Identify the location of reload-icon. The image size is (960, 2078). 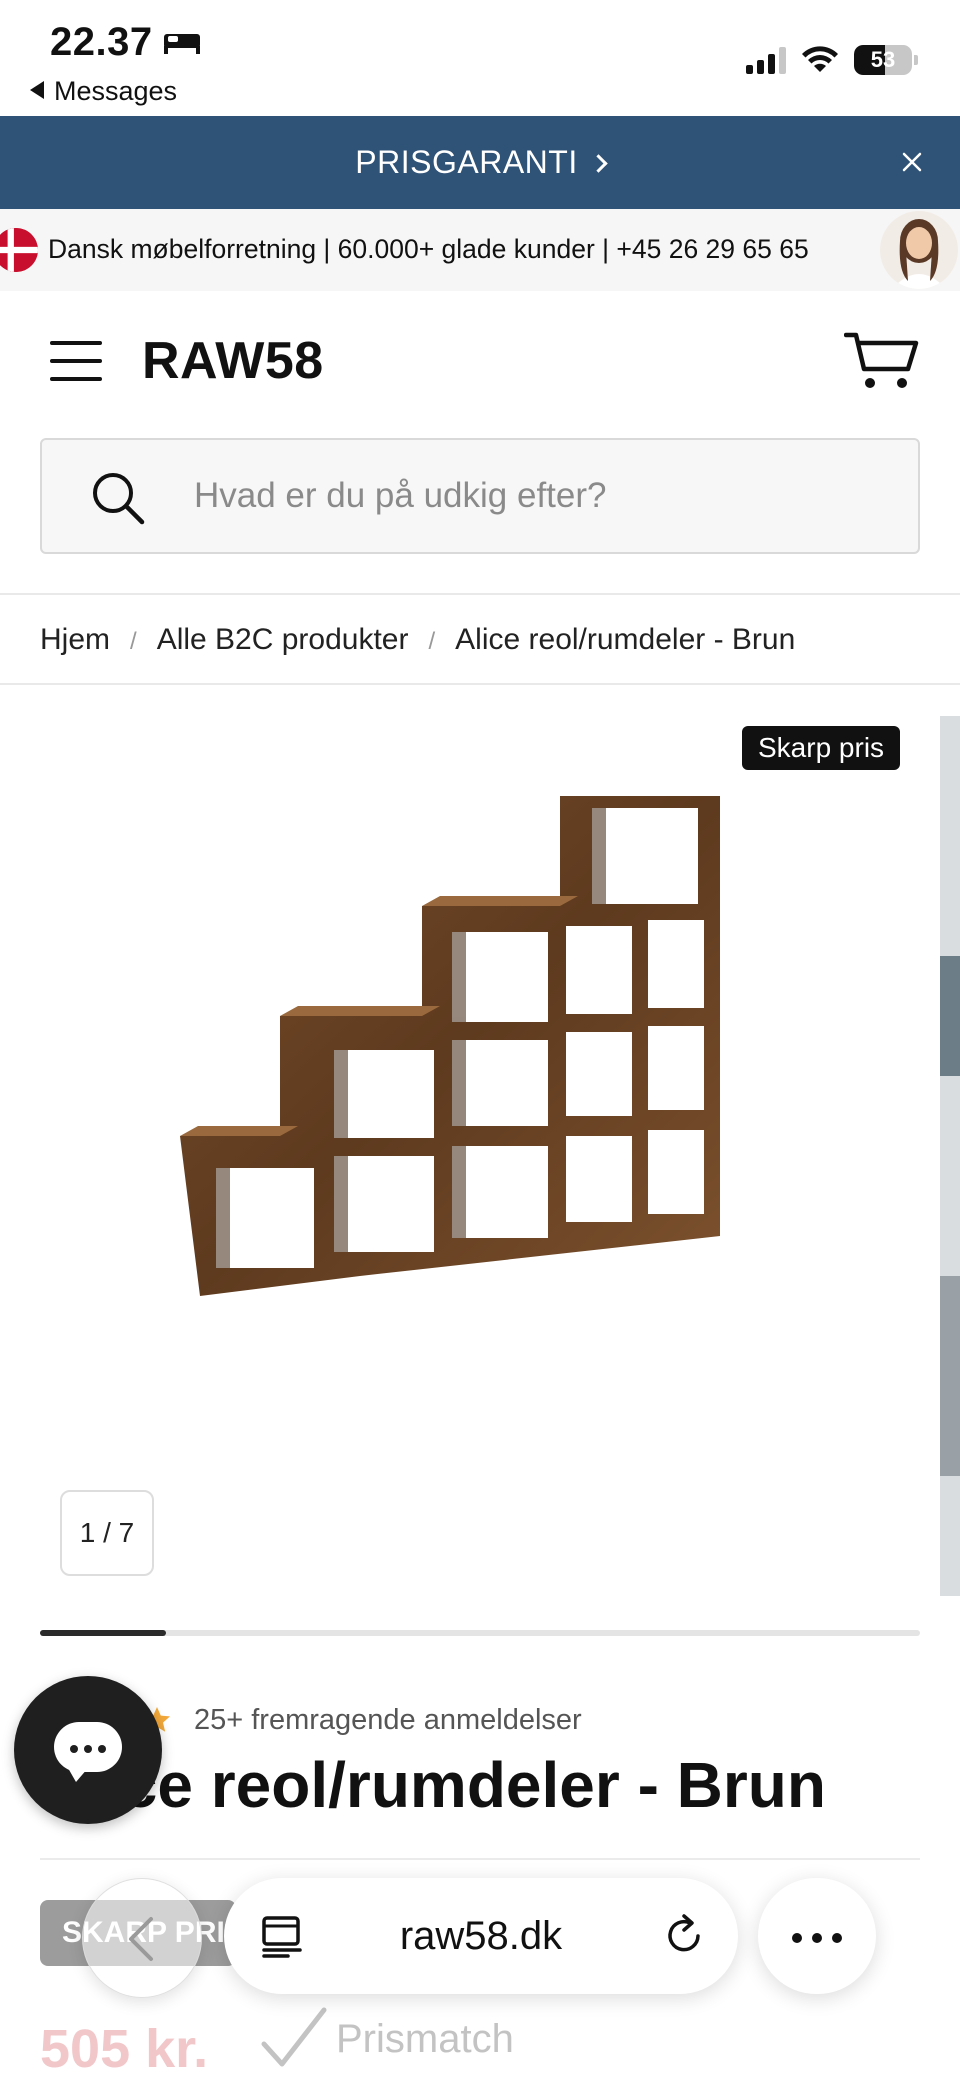
(685, 1936).